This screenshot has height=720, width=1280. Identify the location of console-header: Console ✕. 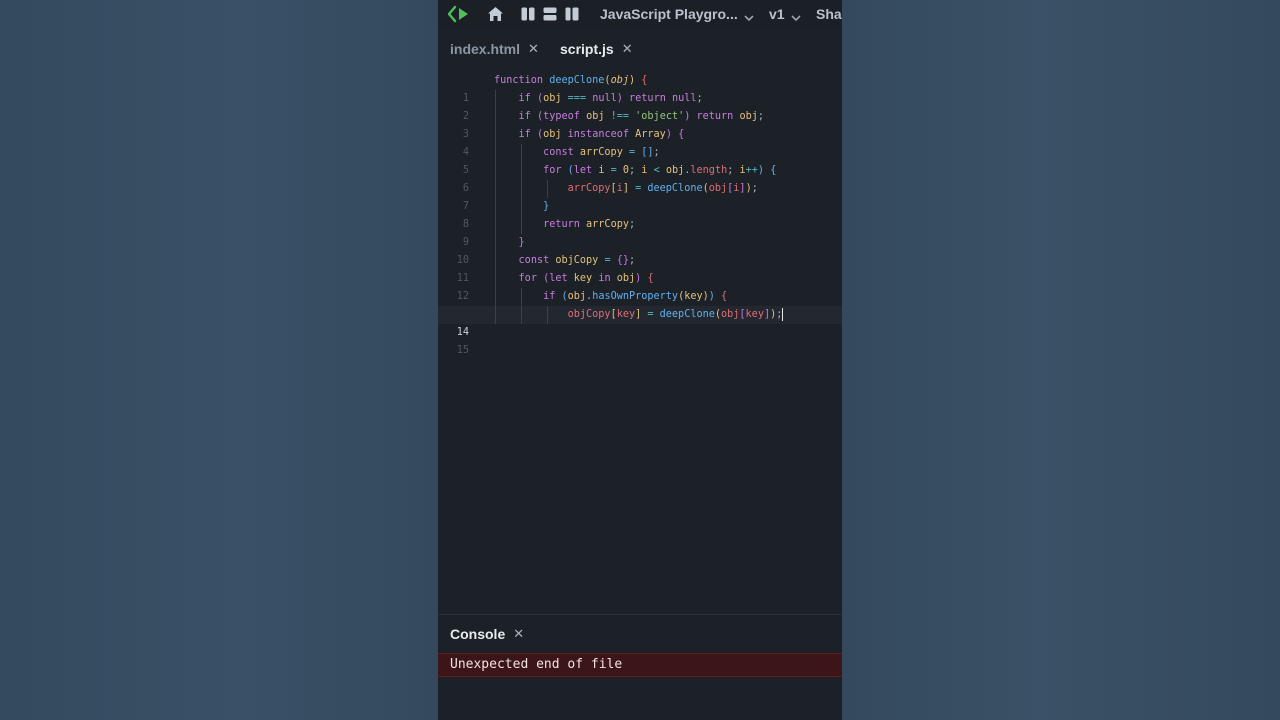
(487, 634).